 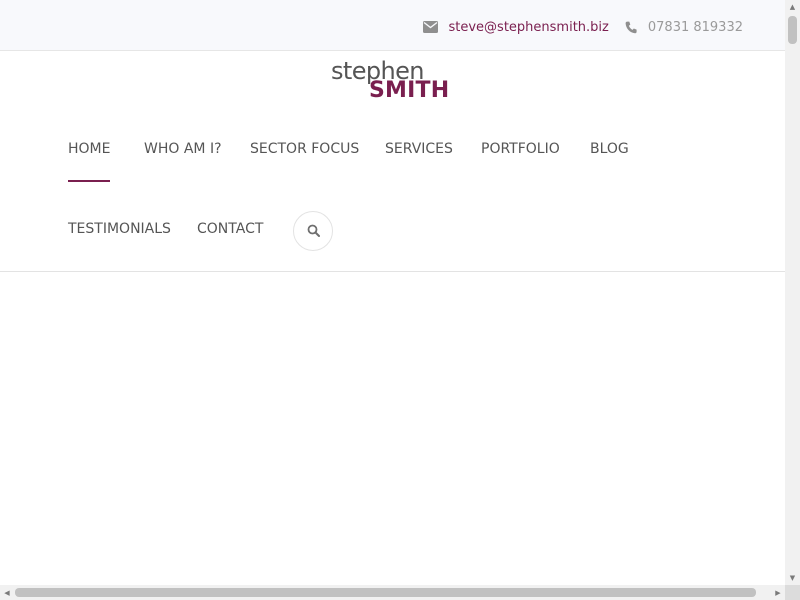 I want to click on nav-contact: CONTACT, so click(x=230, y=229).